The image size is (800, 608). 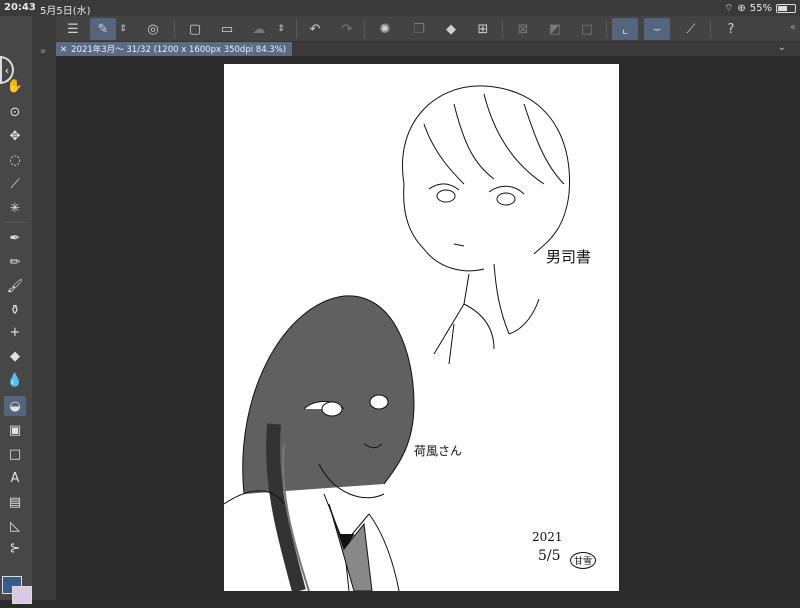 What do you see at coordinates (483, 29) in the screenshot?
I see `transform-icon: ⊞` at bounding box center [483, 29].